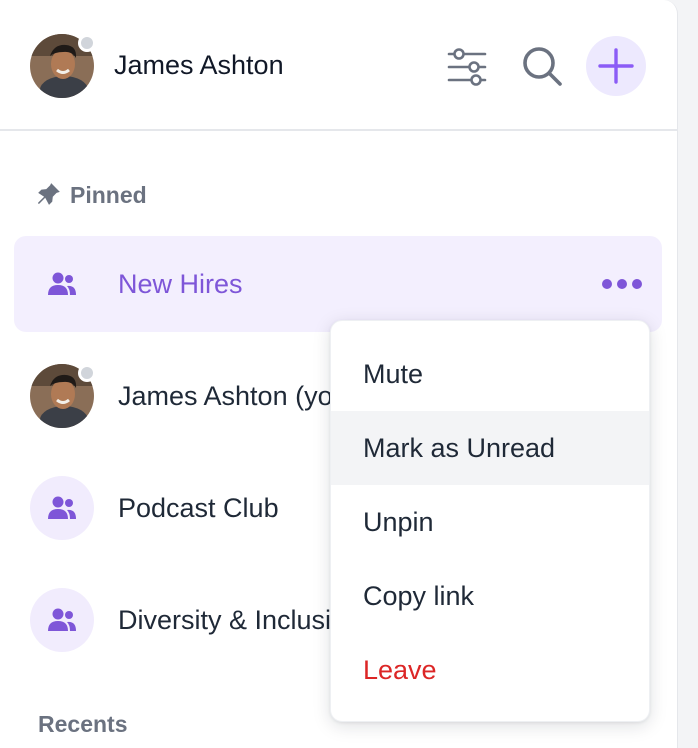 Image resolution: width=698 pixels, height=748 pixels. I want to click on filter-button, so click(467, 67).